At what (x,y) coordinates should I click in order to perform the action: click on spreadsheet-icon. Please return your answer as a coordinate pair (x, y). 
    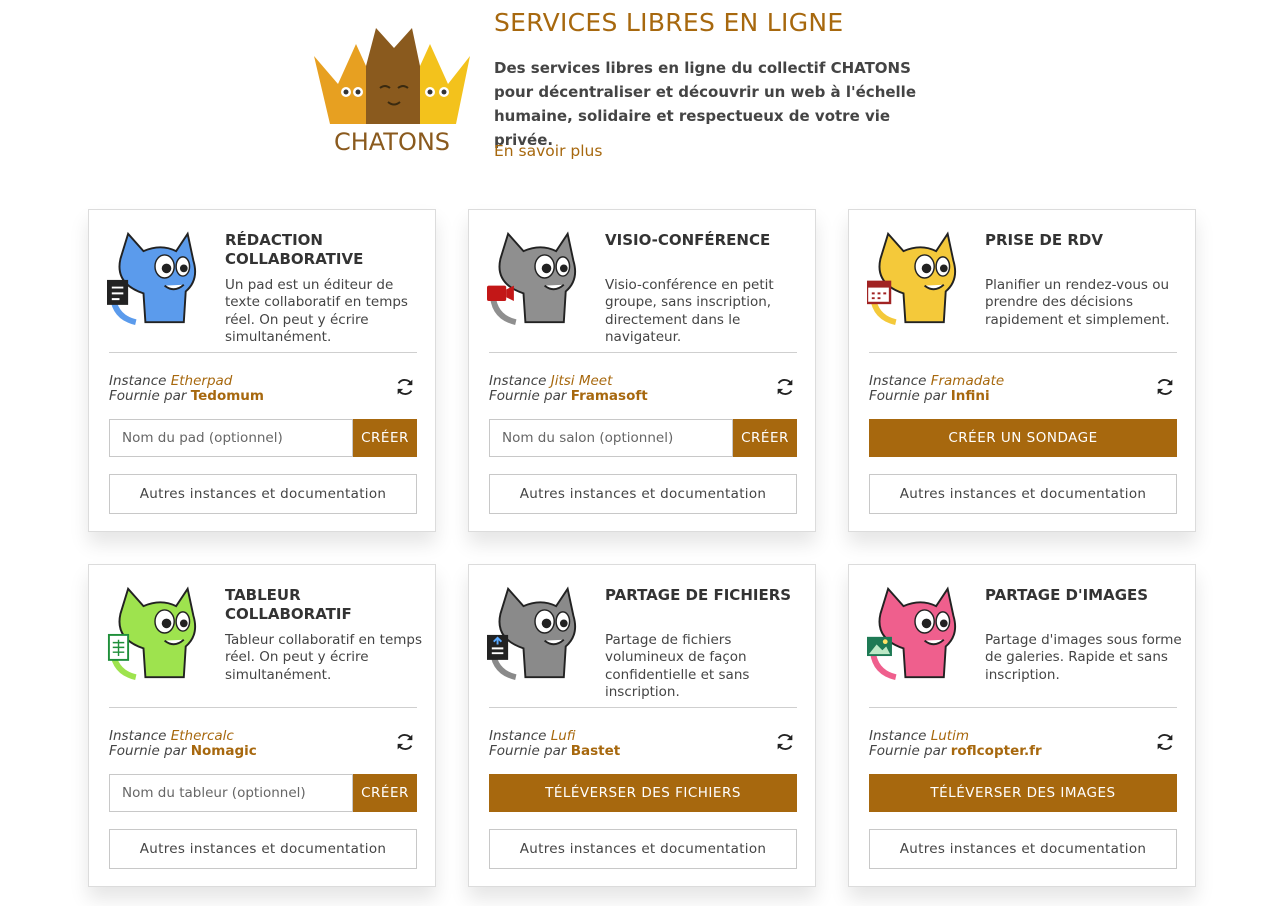
    Looking at the image, I should click on (118, 647).